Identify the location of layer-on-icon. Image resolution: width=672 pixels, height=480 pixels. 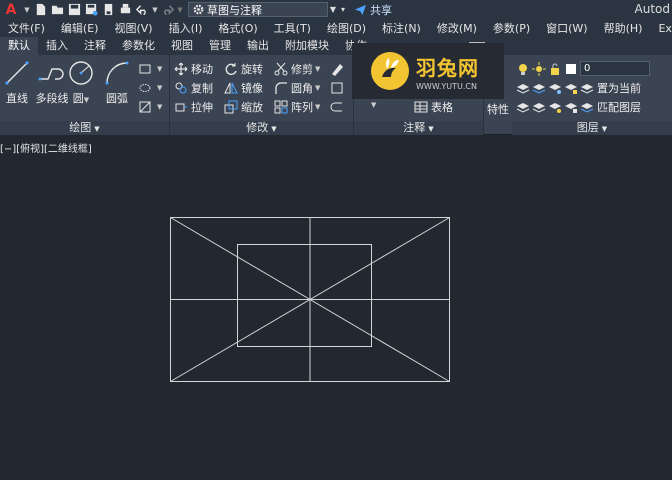
(523, 107).